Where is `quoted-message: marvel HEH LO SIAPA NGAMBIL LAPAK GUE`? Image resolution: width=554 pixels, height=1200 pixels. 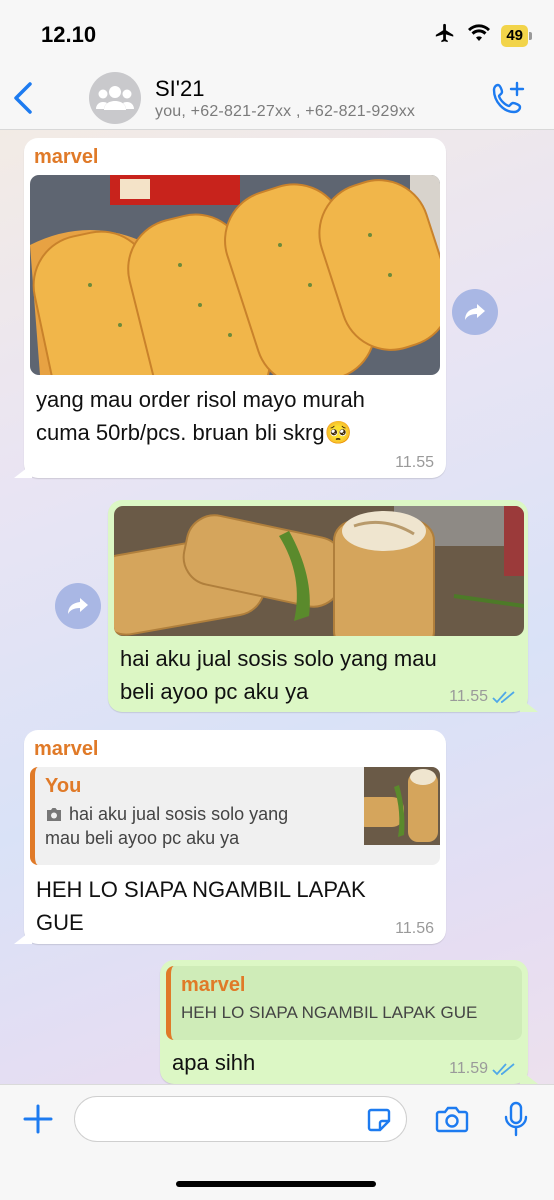 quoted-message: marvel HEH LO SIAPA NGAMBIL LAPAK GUE is located at coordinates (344, 1003).